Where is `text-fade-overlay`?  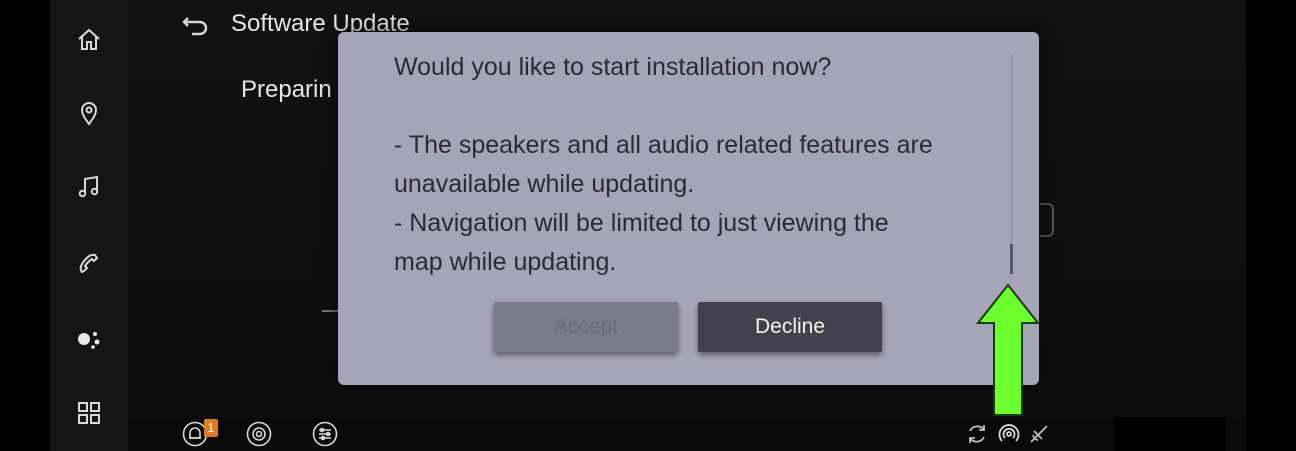
text-fade-overlay is located at coordinates (694, 290).